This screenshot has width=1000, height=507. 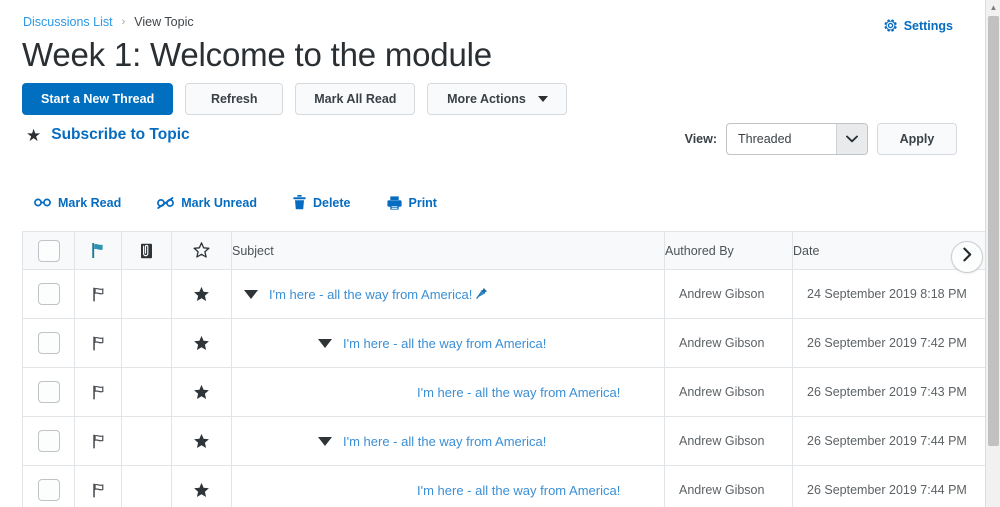 I want to click on mark-read-button: Mark Read, so click(x=77, y=203).